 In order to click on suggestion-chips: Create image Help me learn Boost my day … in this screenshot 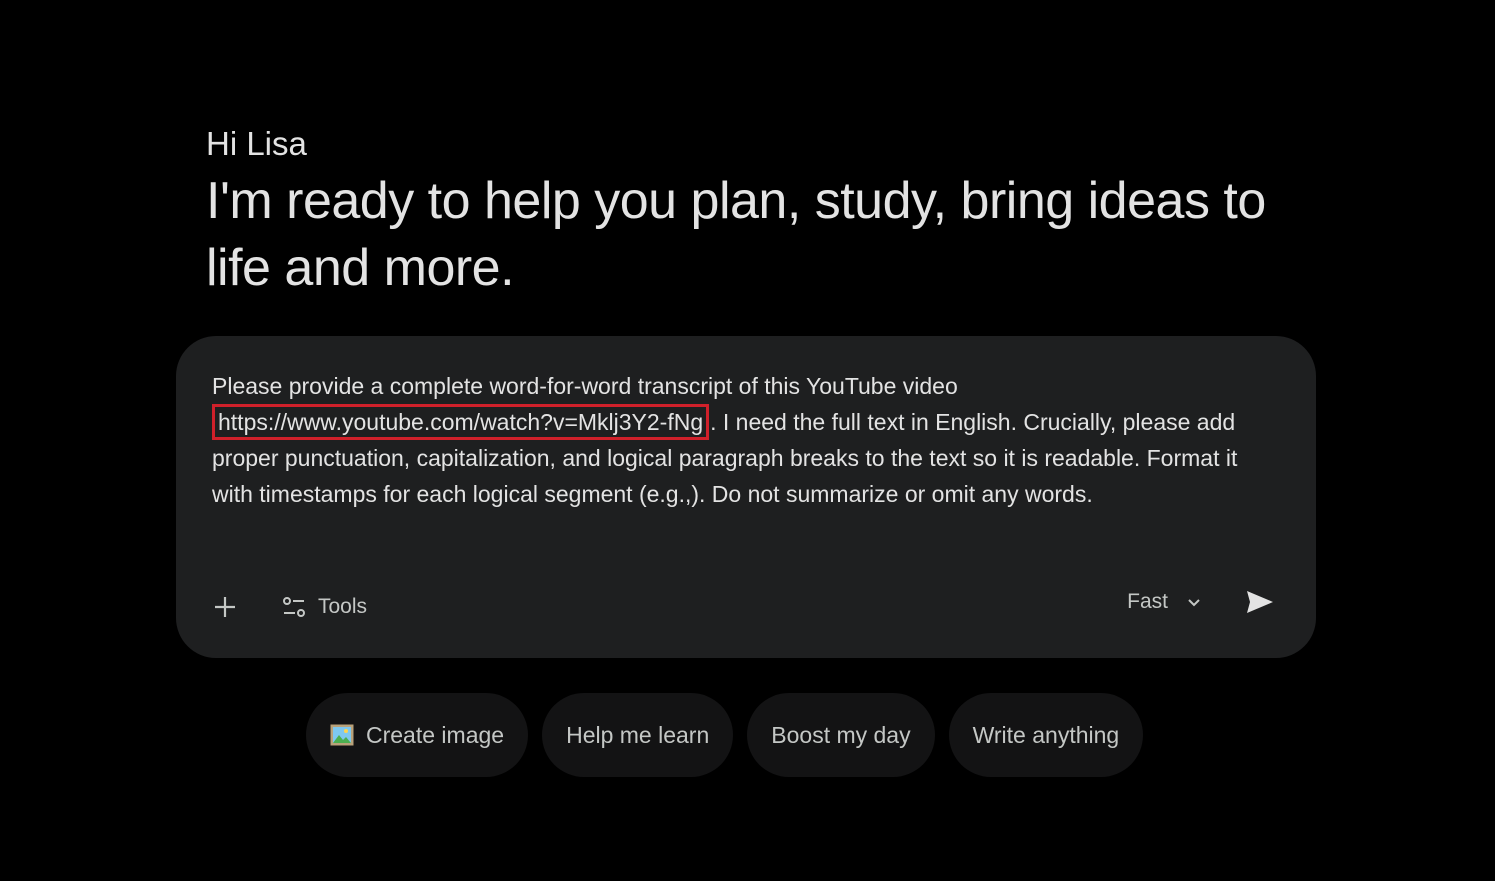, I will do `click(731, 735)`.